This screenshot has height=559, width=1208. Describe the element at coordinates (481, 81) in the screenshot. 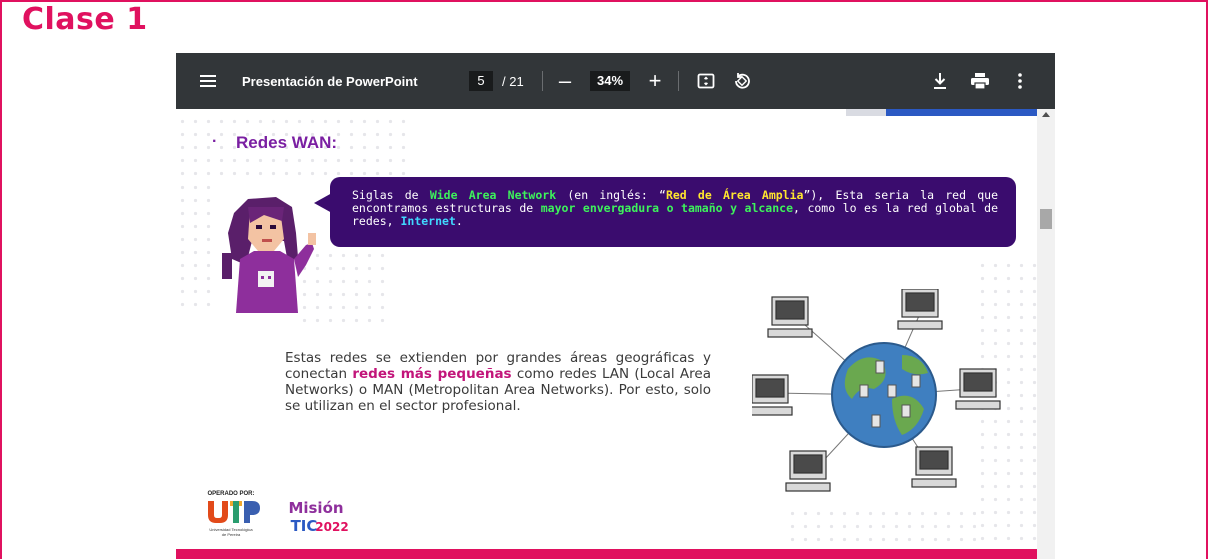

I see `page-number-input: 5` at that location.